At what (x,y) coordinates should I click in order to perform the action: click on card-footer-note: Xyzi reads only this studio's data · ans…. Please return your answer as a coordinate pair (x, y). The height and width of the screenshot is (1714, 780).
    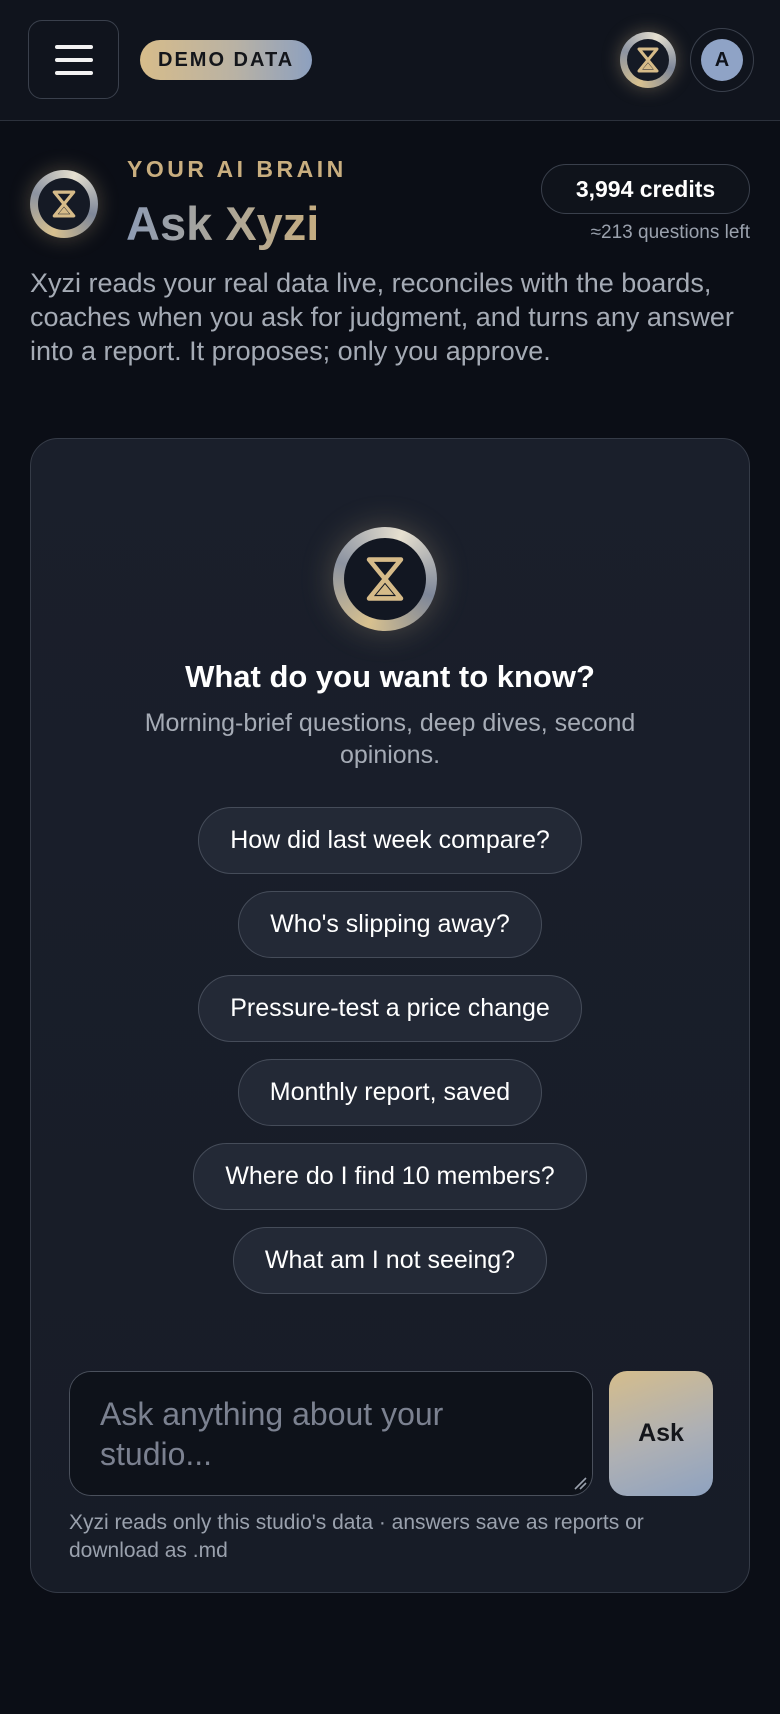
    Looking at the image, I should click on (356, 1536).